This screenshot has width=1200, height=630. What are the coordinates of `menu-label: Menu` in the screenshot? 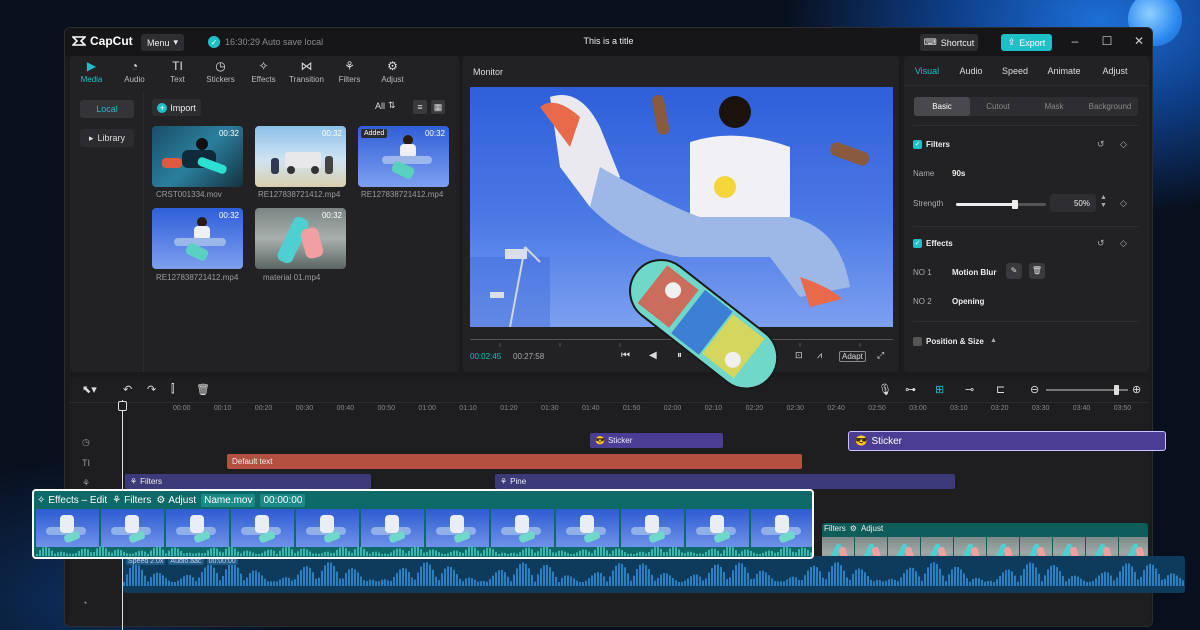 It's located at (158, 42).